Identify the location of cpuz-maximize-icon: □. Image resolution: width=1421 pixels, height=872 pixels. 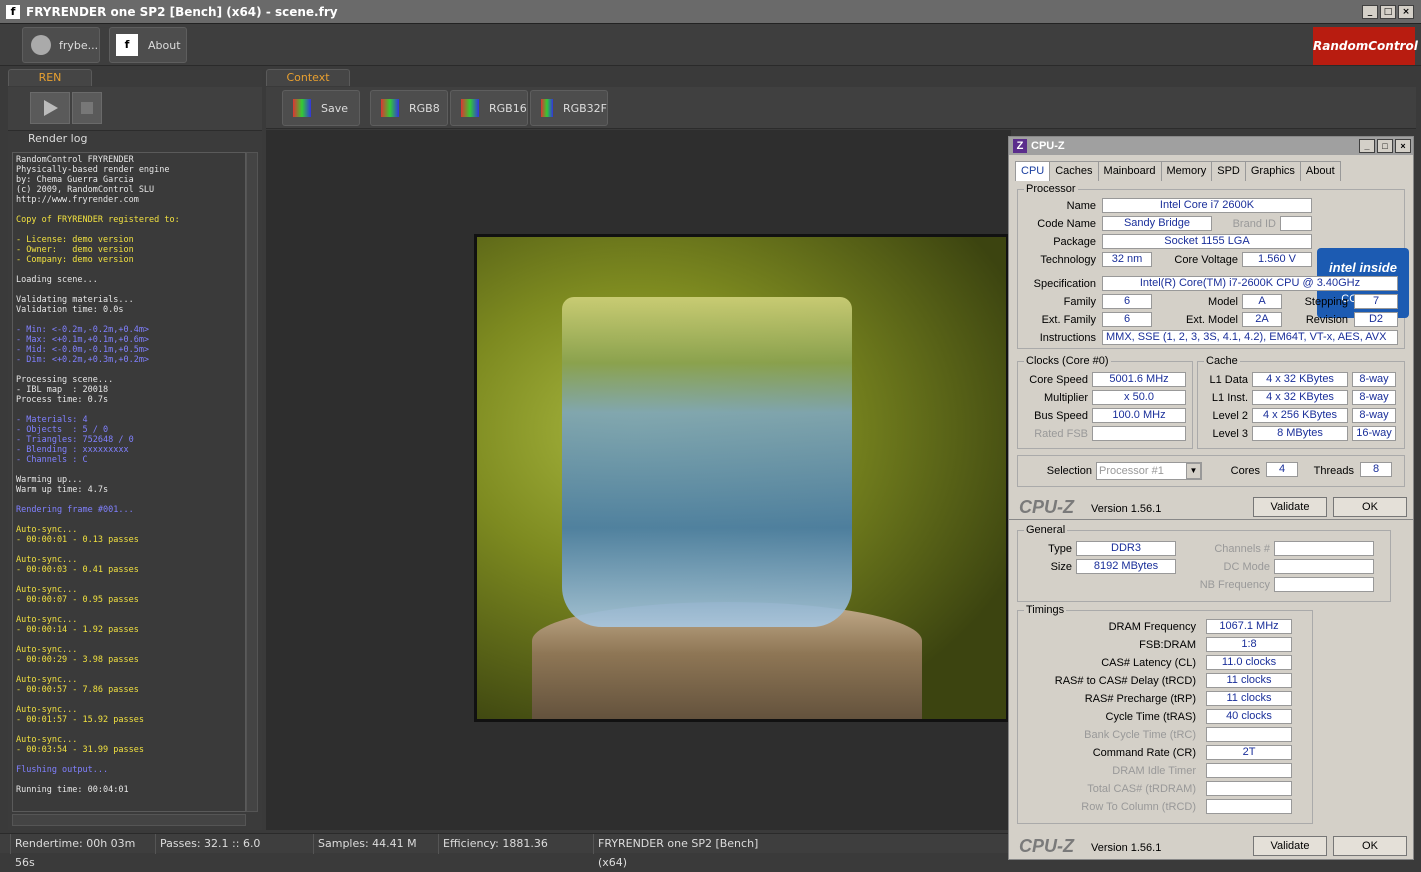
(1385, 146).